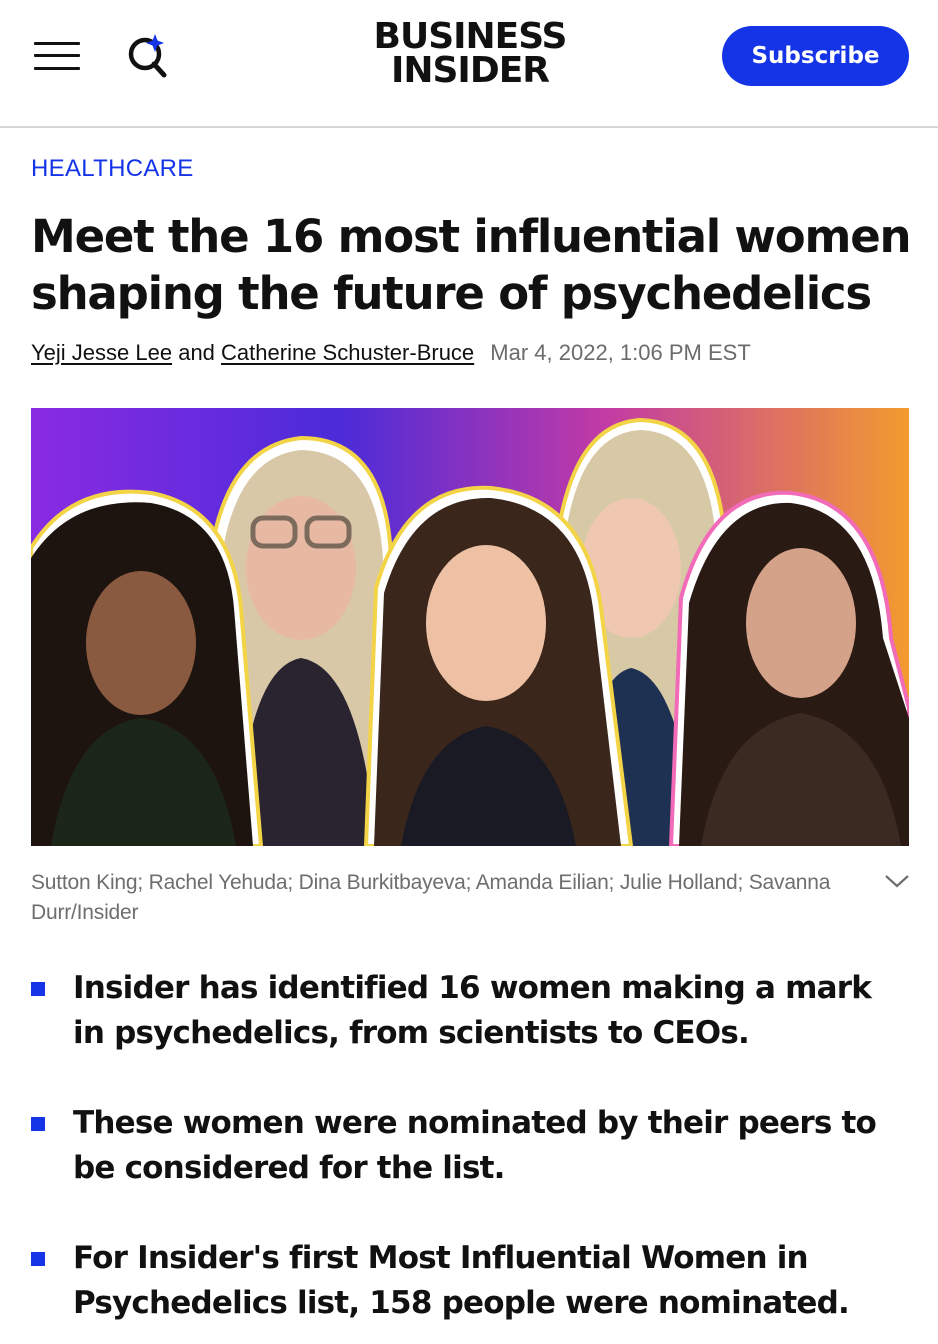  Describe the element at coordinates (196, 352) in the screenshot. I see `author-joiner: and` at that location.